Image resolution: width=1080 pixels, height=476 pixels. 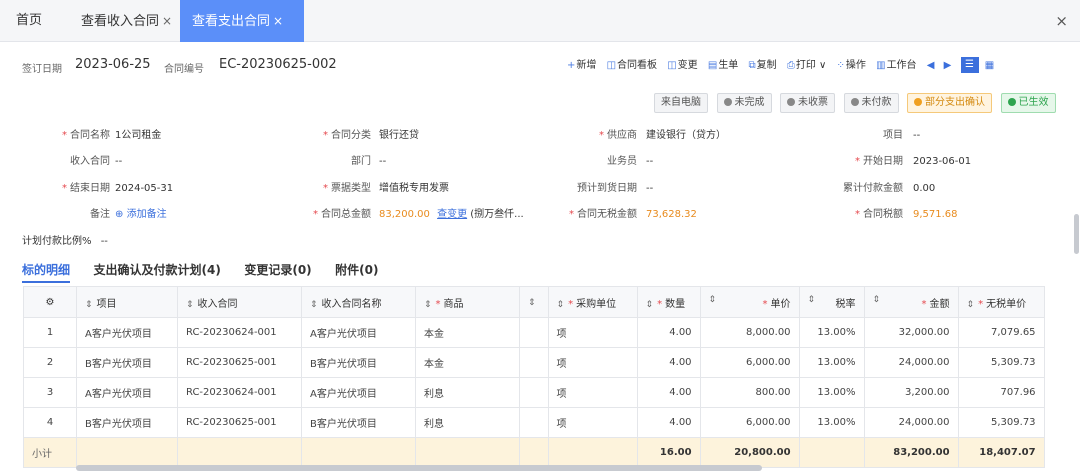 I want to click on tab-income-label: 查看收入合同, so click(x=120, y=21).